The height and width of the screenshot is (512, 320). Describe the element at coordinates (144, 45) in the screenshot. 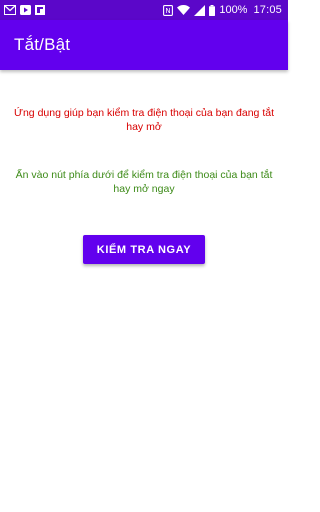

I see `app-bar: Tắt/Bật` at that location.